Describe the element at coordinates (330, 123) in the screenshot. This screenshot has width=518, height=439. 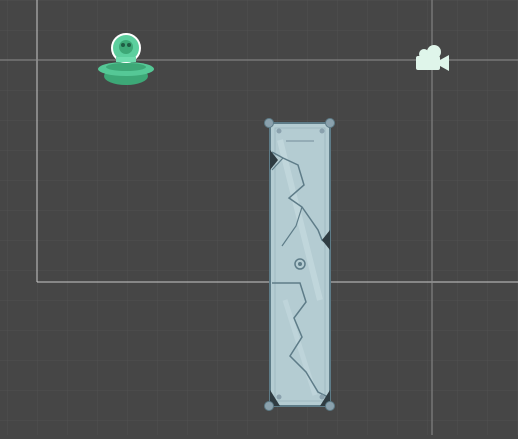
I see `handle-top-right` at that location.